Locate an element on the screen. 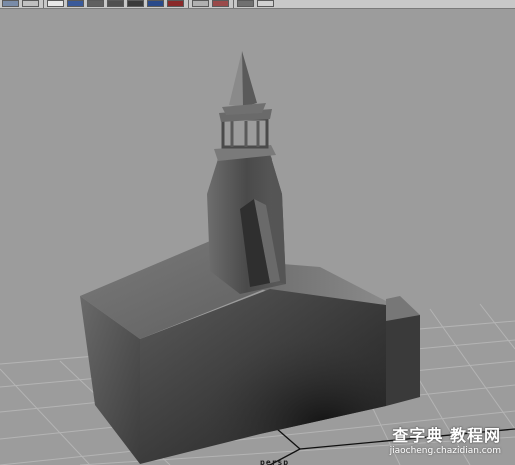  smooth-shade-icon is located at coordinates (95, 3).